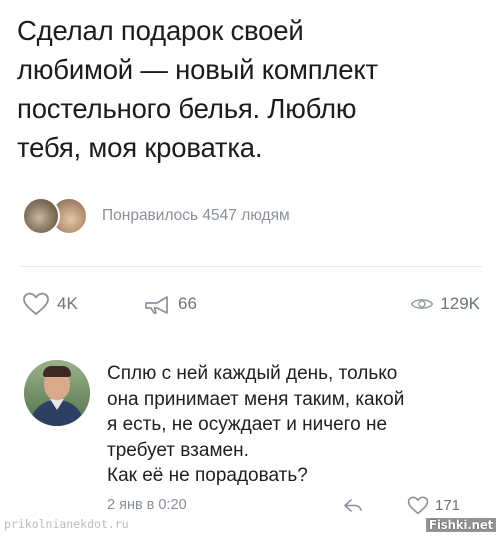  I want to click on likers-row: Понравилось 4547 людям, so click(156, 216).